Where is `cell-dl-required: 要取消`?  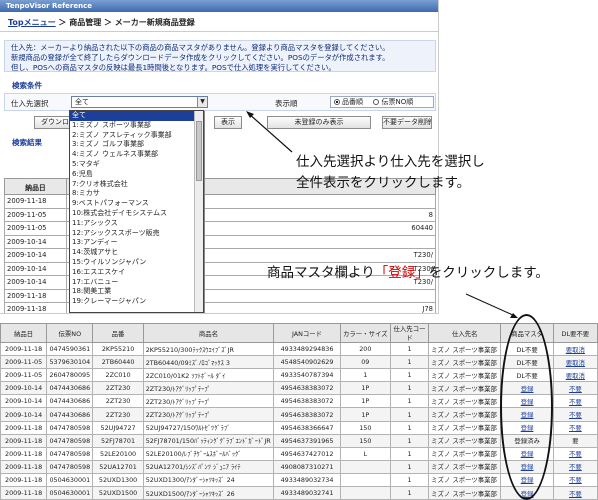
cell-dl-required: 要取消 is located at coordinates (575, 349).